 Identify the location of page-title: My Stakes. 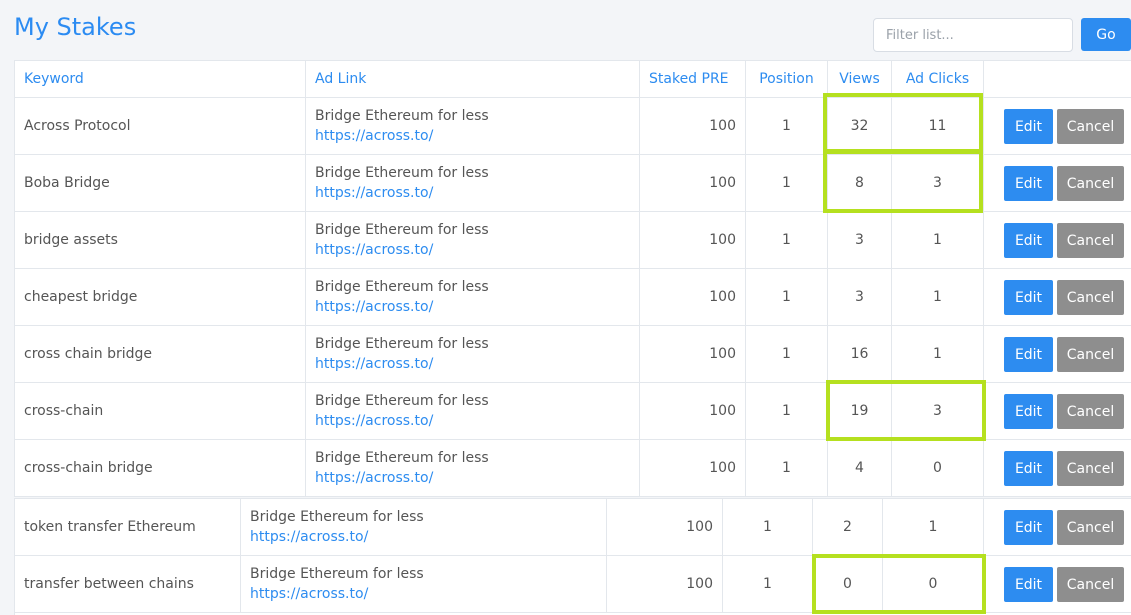
(75, 27).